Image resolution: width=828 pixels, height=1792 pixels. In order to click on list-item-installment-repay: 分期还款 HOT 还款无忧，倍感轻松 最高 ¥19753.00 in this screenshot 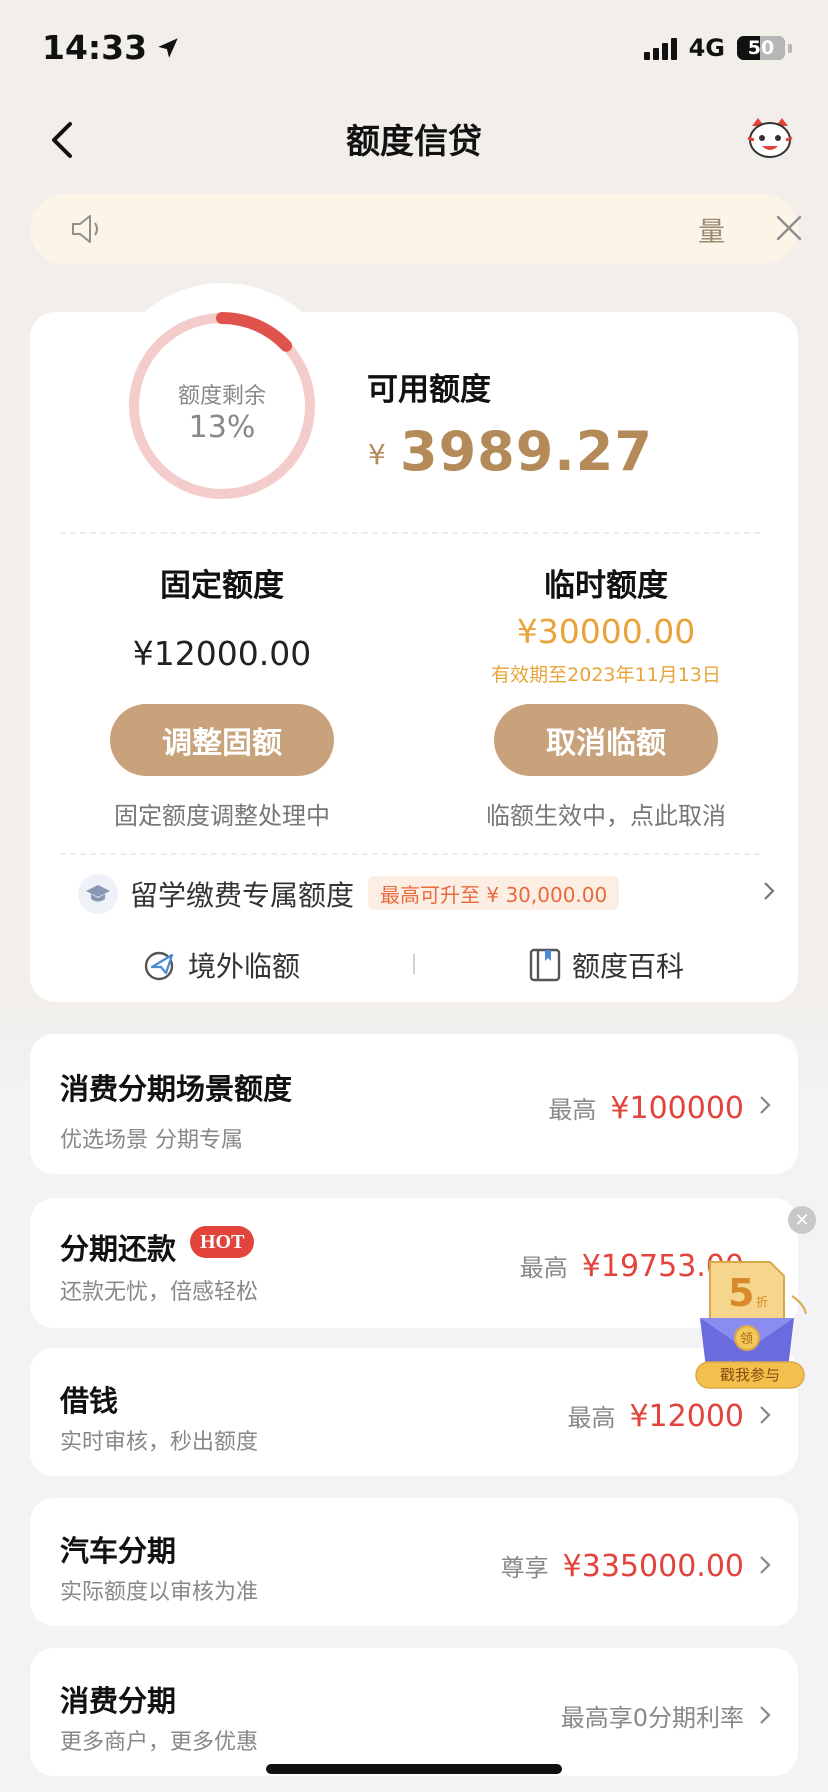, I will do `click(414, 1263)`.